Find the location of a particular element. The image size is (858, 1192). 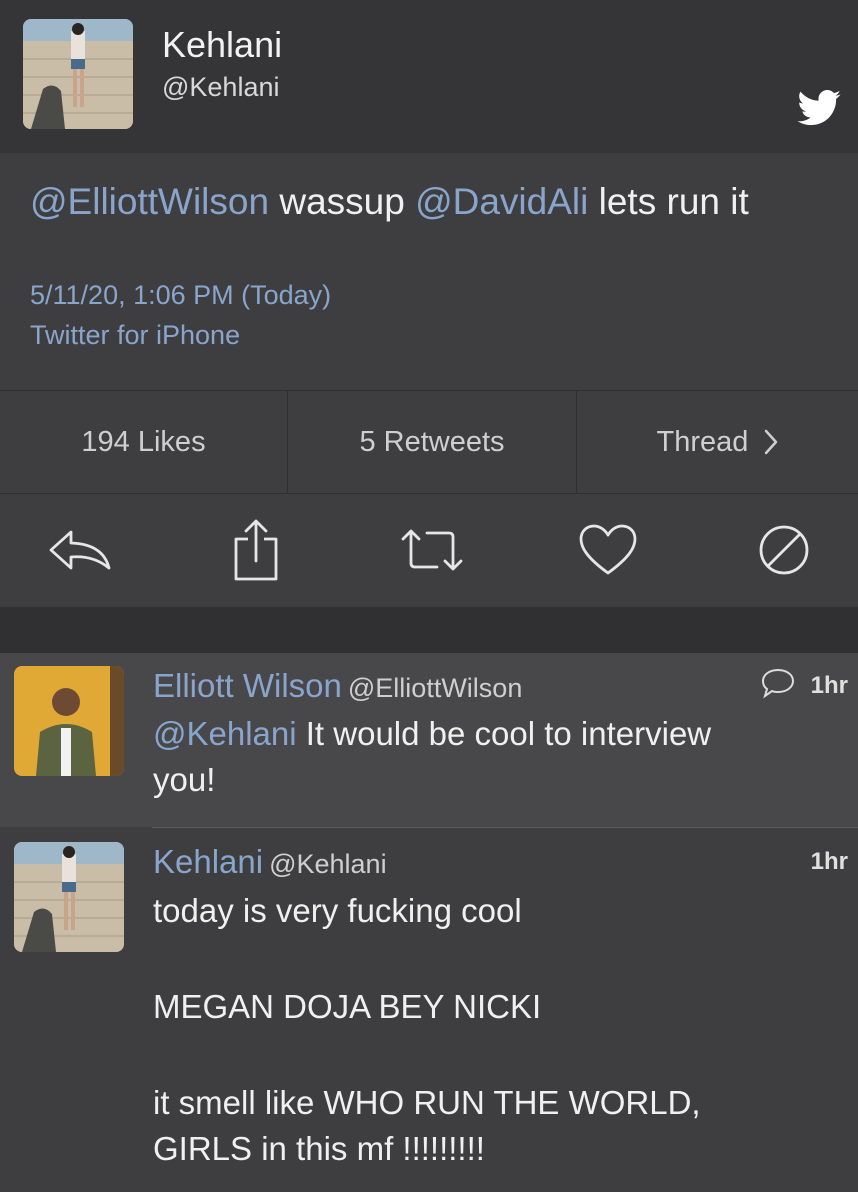

reply-author: Elliott Wilson @ElliottWilson is located at coordinates (337, 686).